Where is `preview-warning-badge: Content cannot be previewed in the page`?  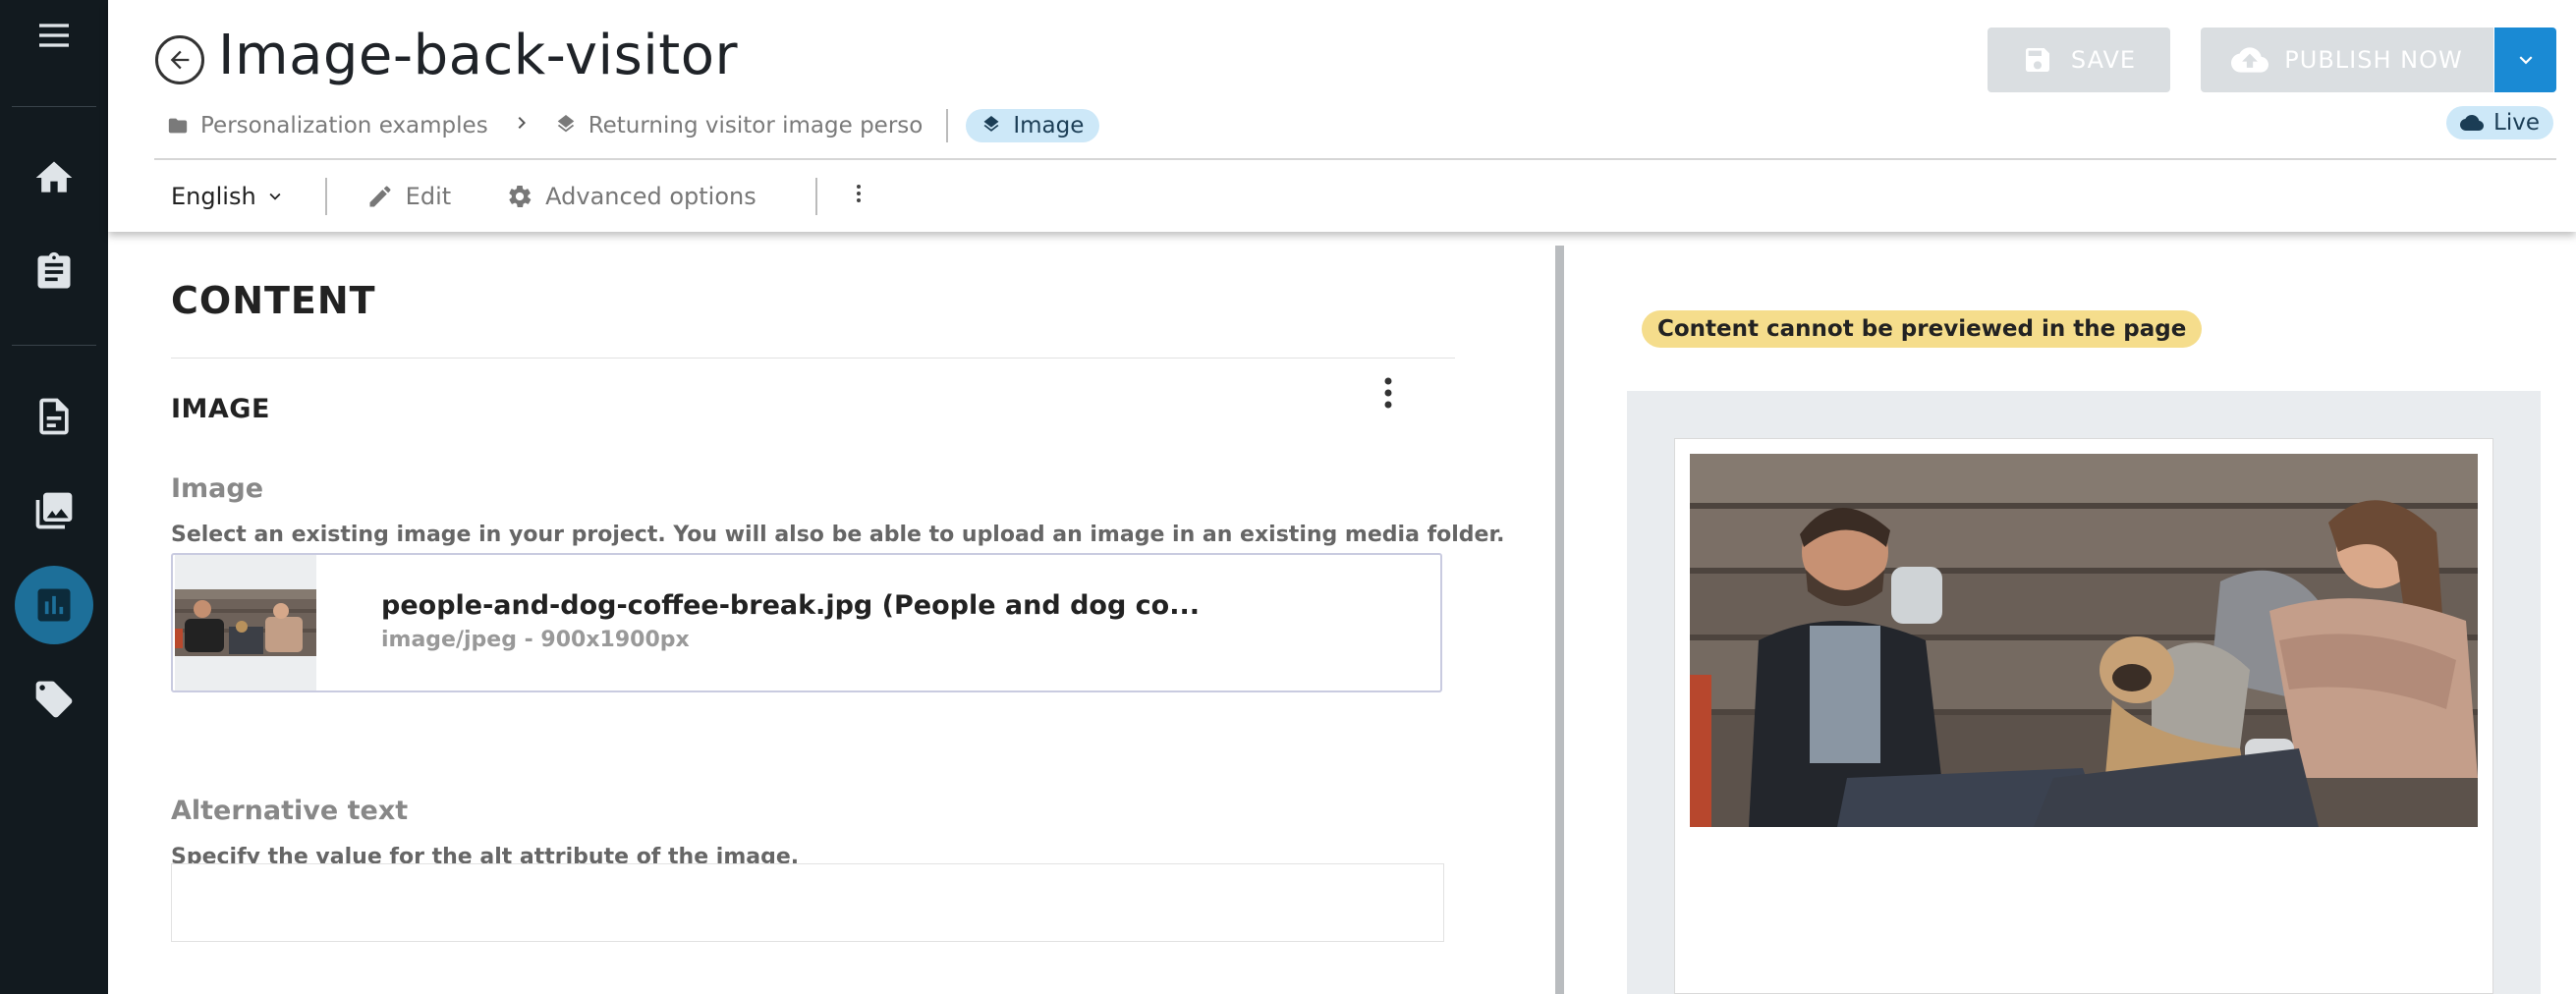
preview-warning-badge: Content cannot be previewed in the page is located at coordinates (1922, 329).